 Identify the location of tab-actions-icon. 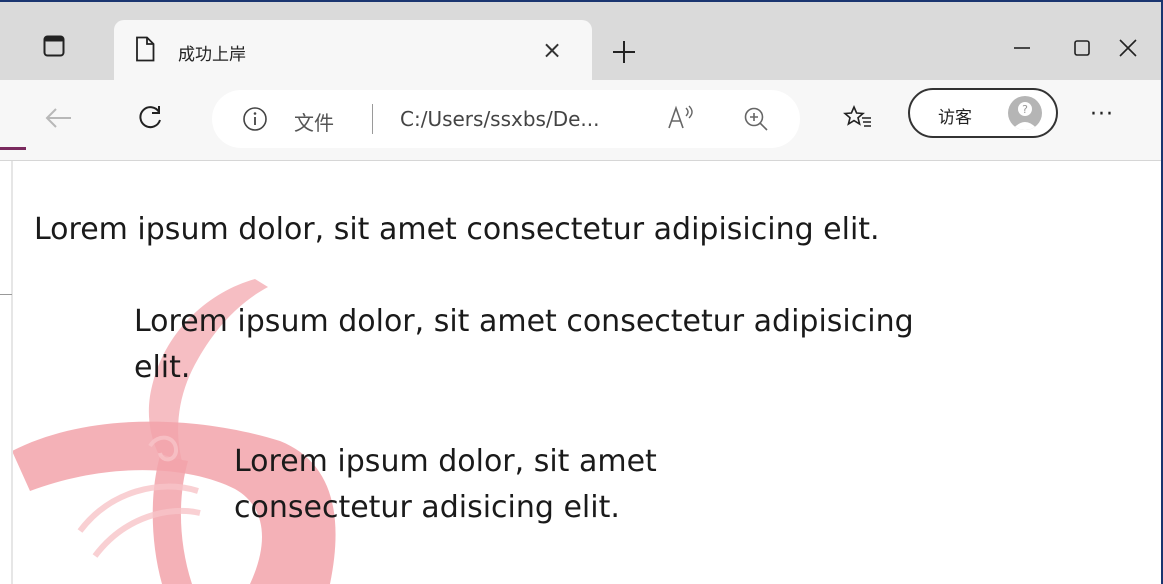
(54, 46).